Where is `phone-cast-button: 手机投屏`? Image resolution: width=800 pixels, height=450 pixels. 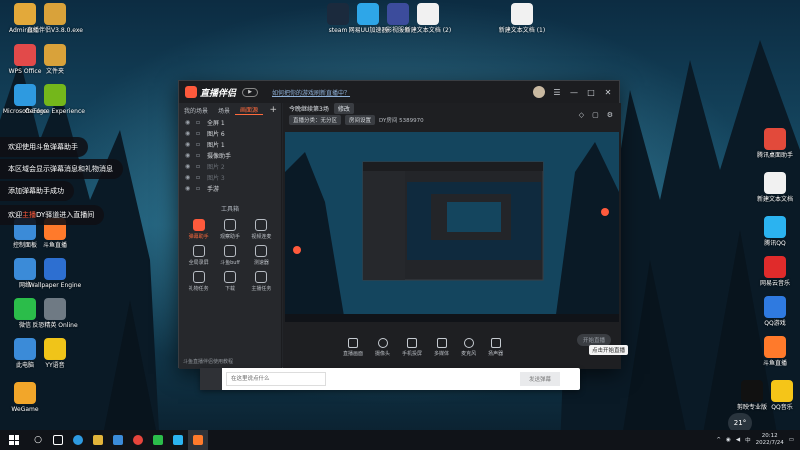
phone-cast-button: 手机投屏 is located at coordinates (412, 347).